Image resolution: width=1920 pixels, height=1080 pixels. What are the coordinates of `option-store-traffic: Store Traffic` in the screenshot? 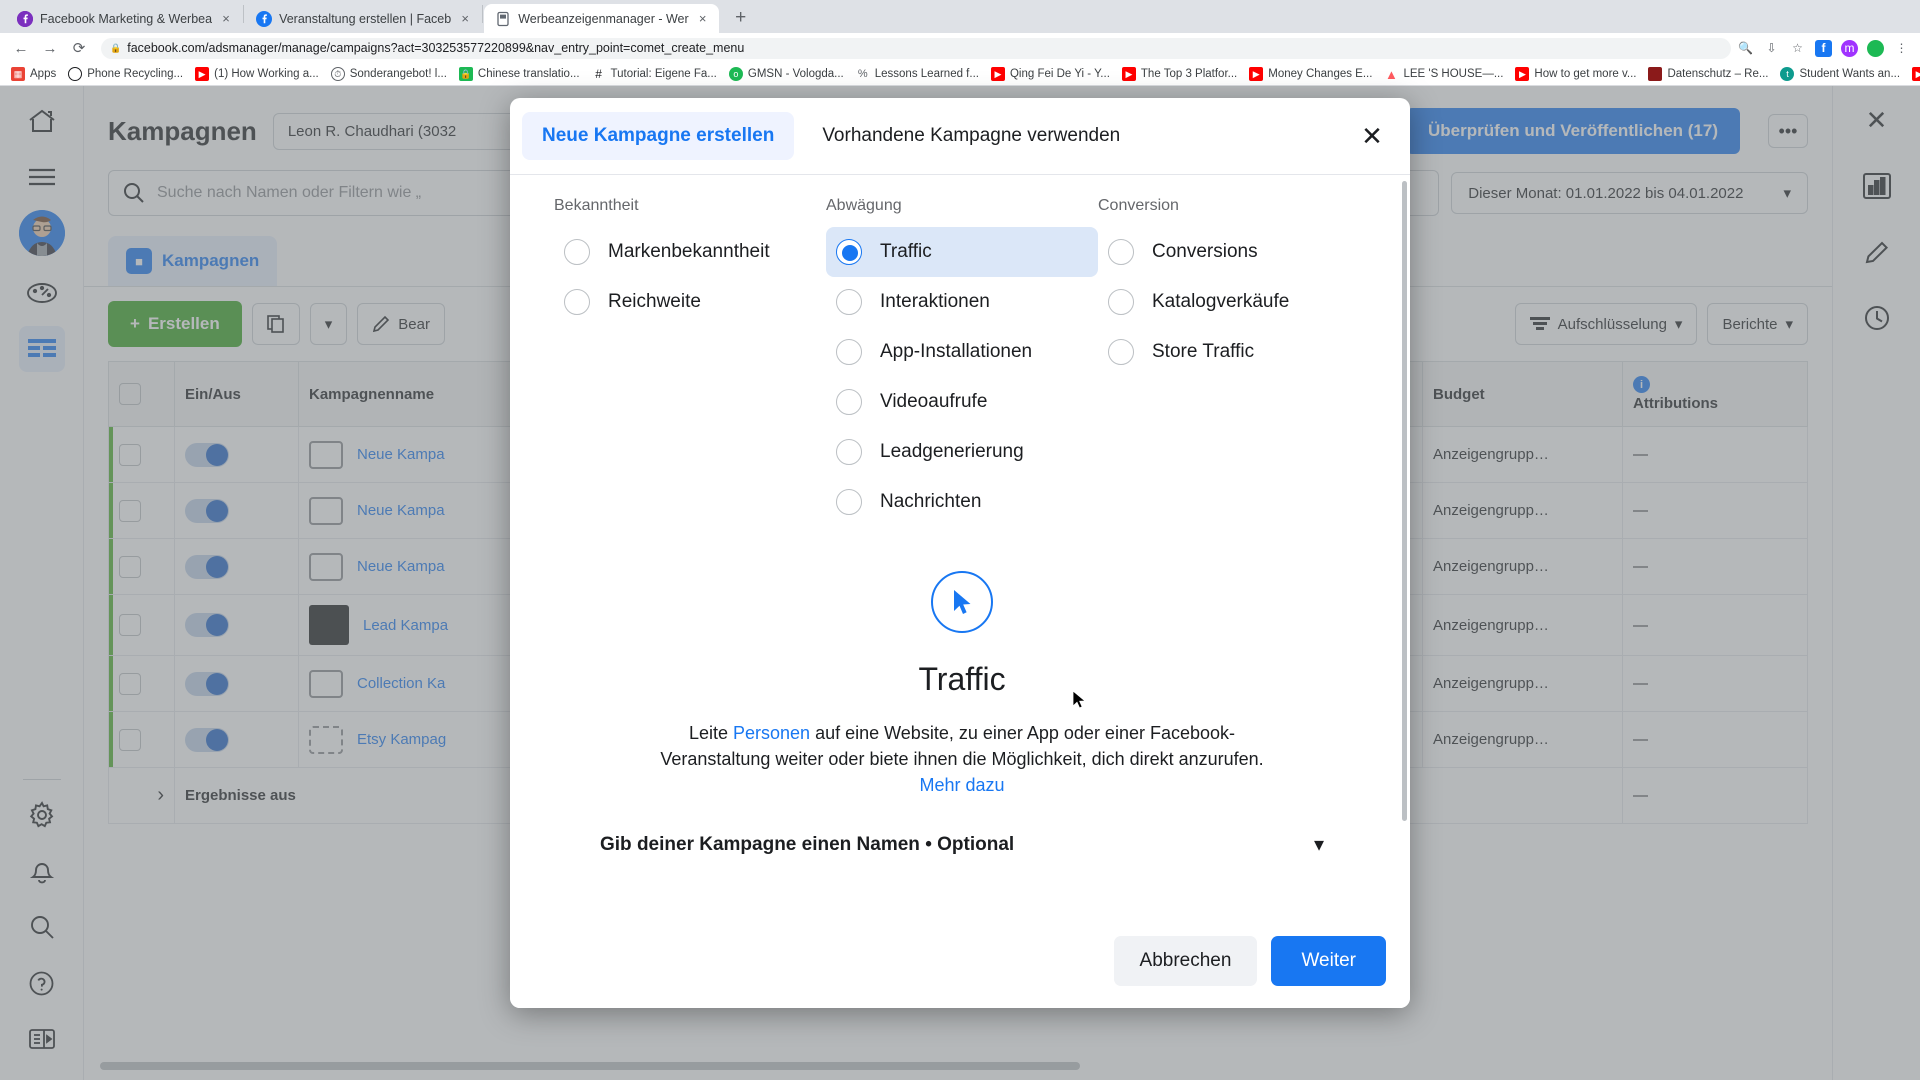 It's located at (1234, 352).